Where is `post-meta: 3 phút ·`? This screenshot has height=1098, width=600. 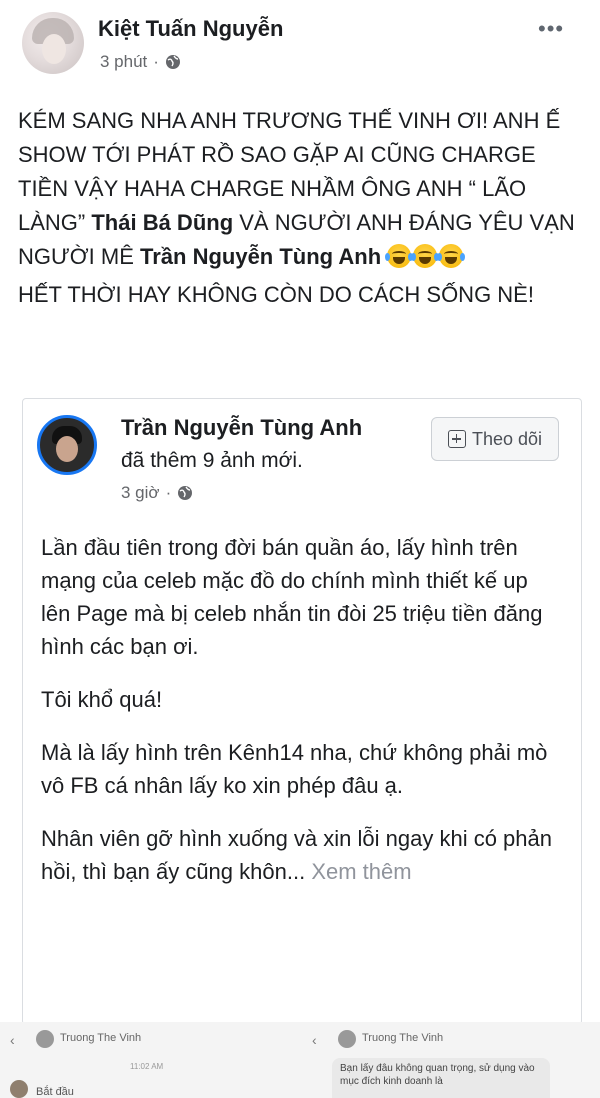
post-meta: 3 phút · is located at coordinates (140, 62).